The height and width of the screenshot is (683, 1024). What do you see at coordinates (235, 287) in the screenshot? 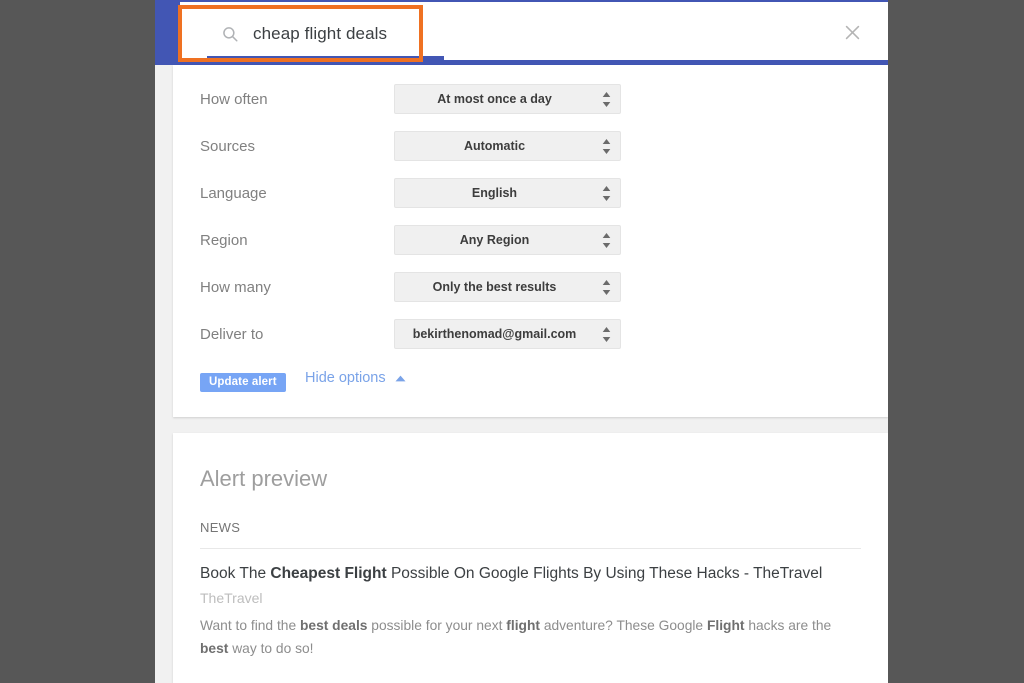
I see `option-label: How many` at bounding box center [235, 287].